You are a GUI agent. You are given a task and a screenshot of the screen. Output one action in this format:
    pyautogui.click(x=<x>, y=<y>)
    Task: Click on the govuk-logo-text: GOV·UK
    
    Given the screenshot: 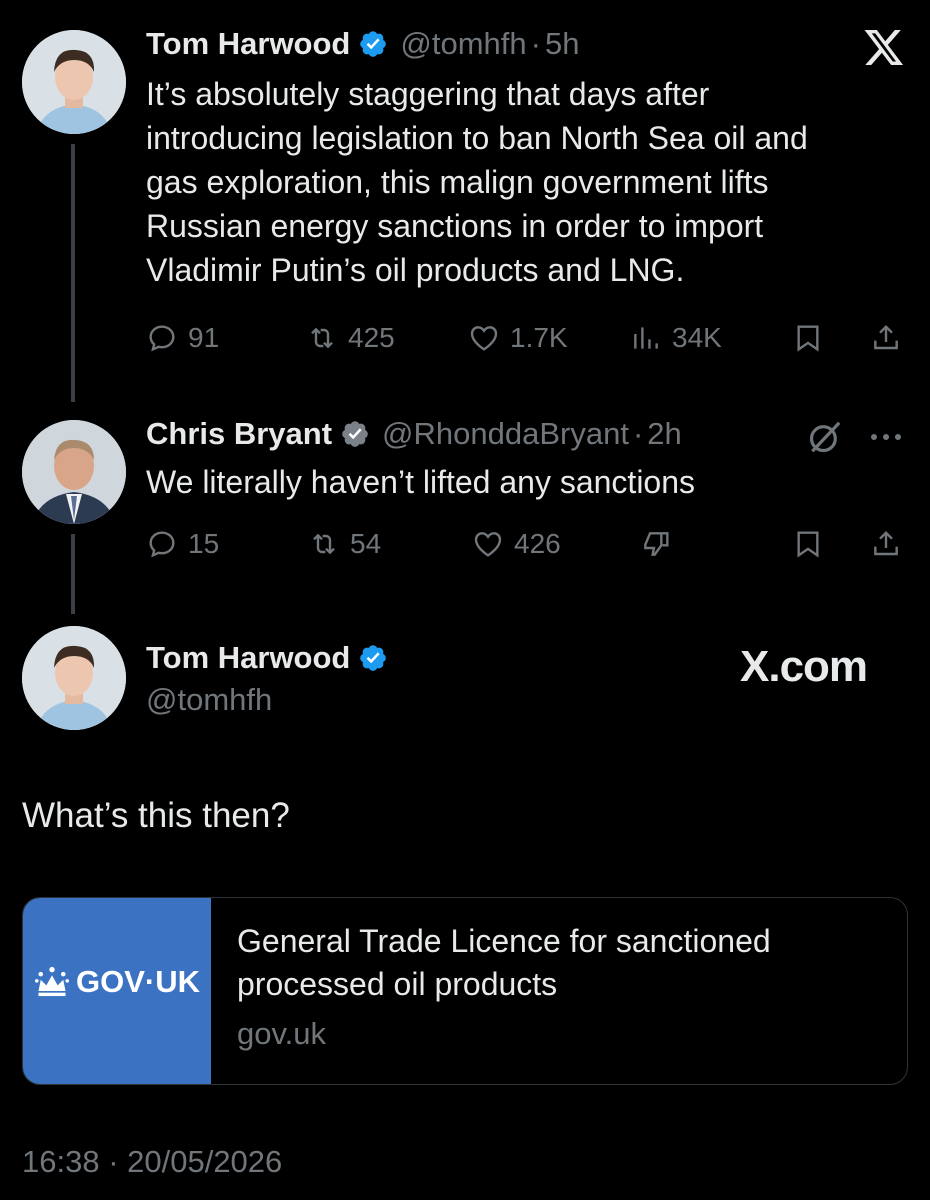 What is the action you would take?
    pyautogui.click(x=138, y=981)
    